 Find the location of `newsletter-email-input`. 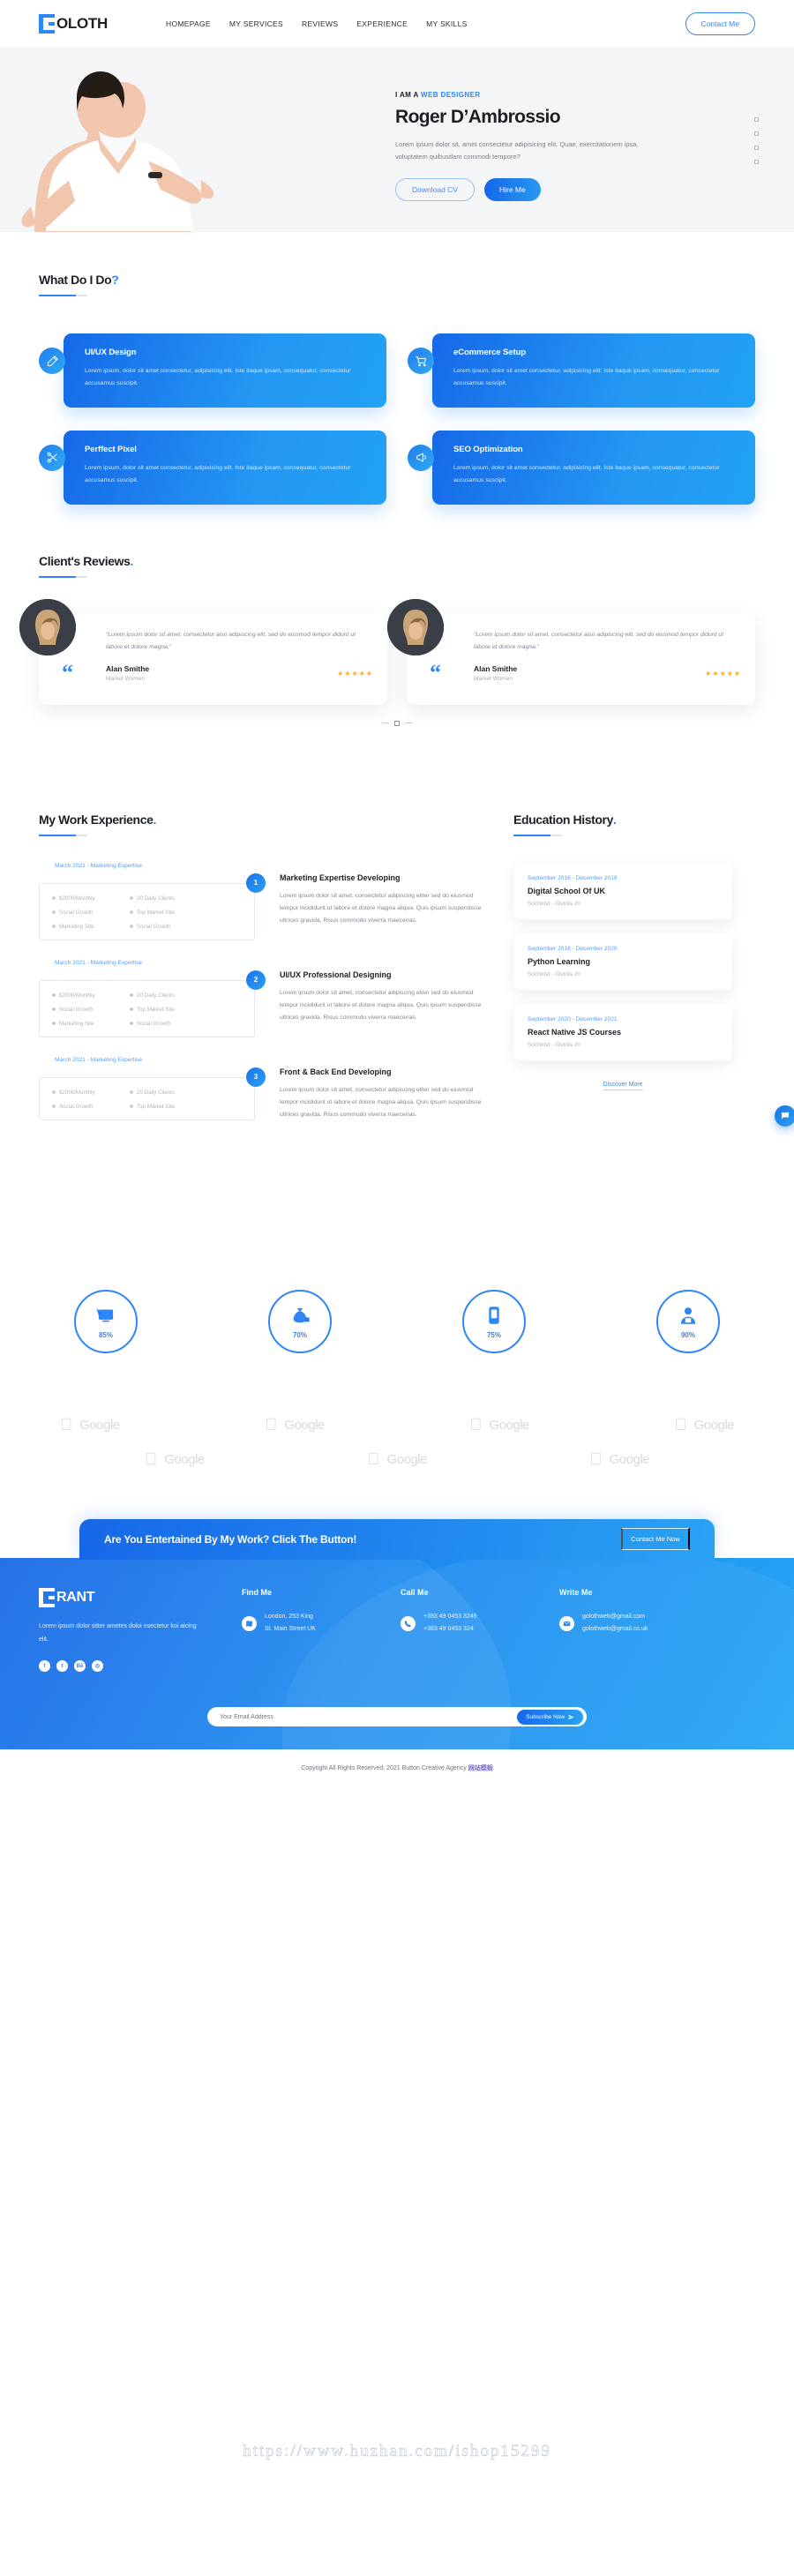

newsletter-email-input is located at coordinates (369, 1717).